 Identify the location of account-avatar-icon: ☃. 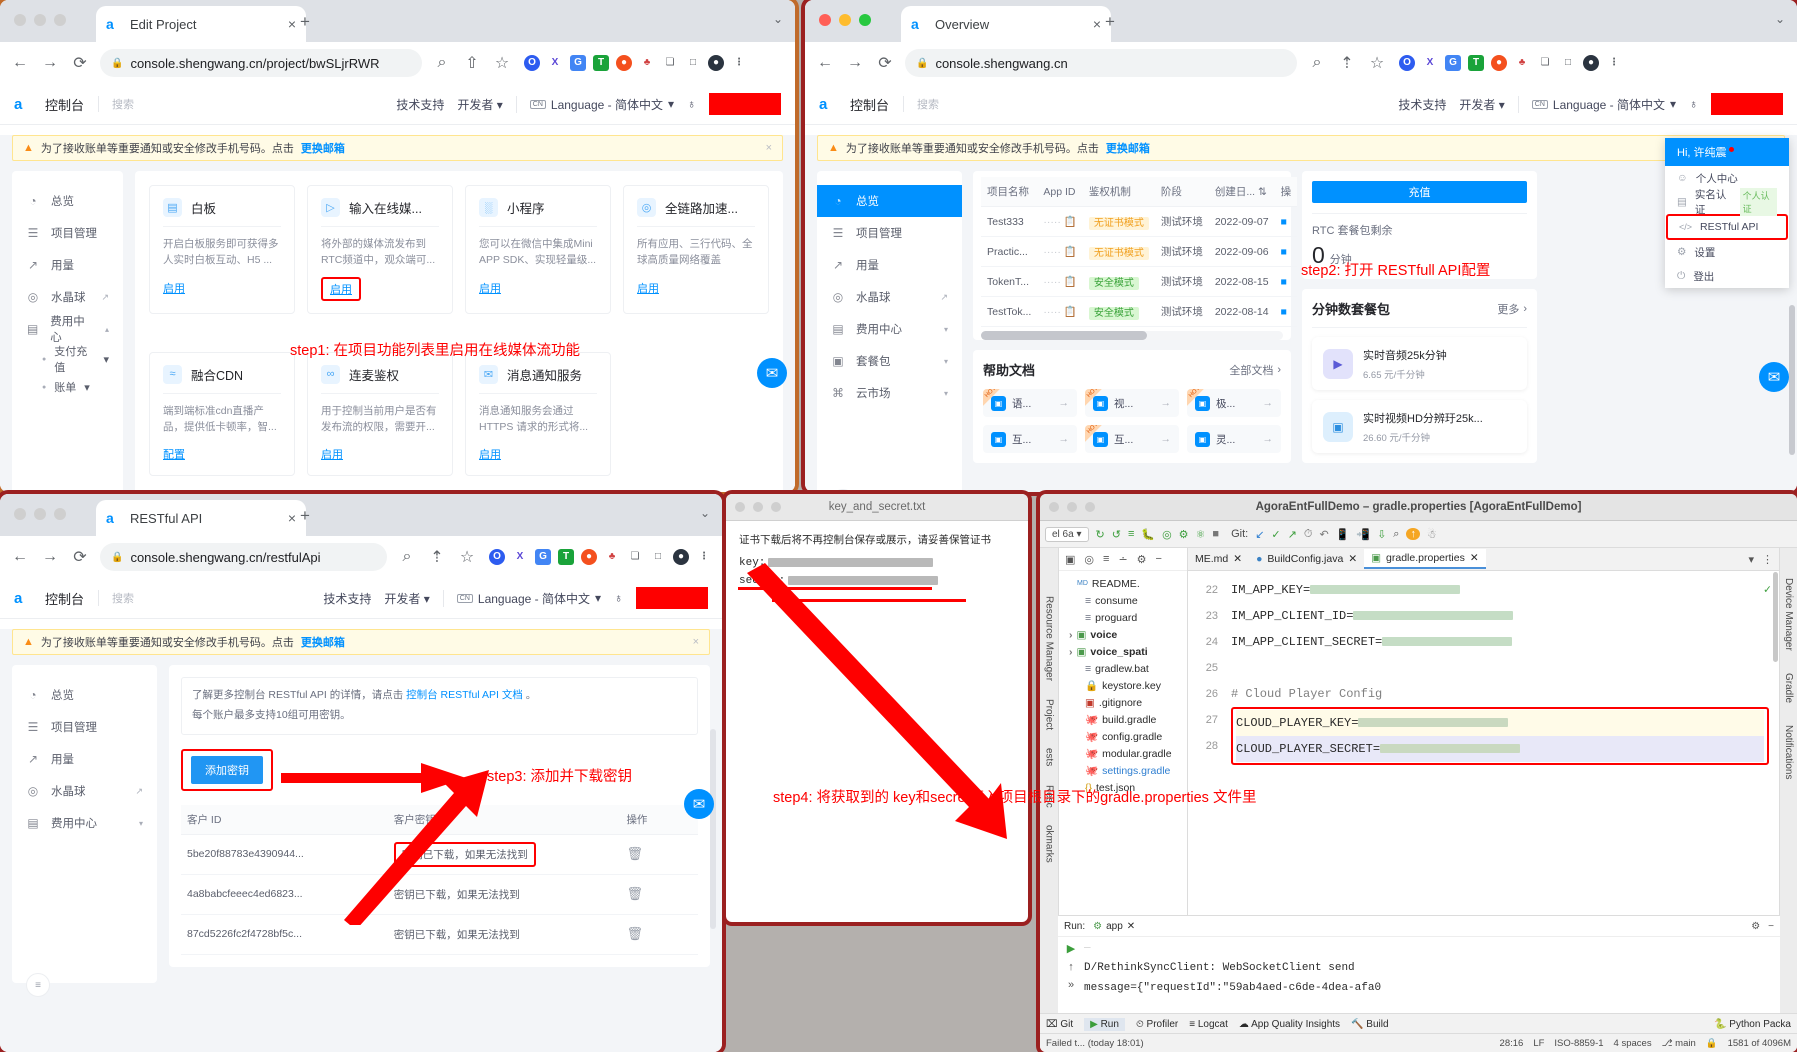
(1432, 534).